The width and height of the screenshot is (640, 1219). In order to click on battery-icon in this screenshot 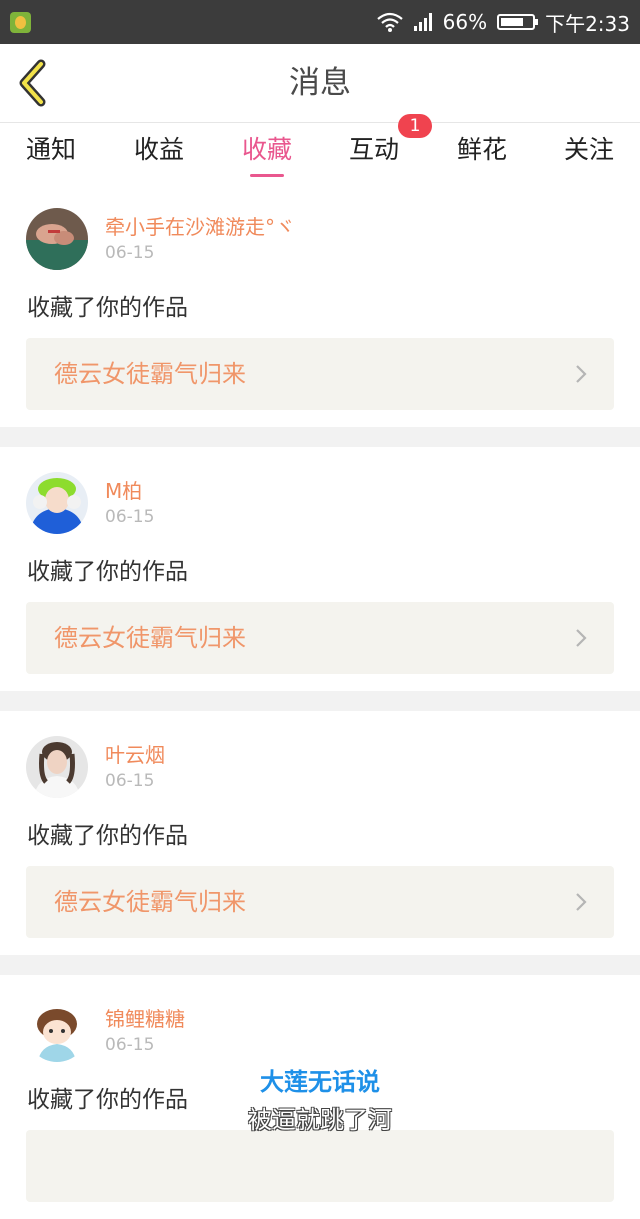, I will do `click(518, 22)`.